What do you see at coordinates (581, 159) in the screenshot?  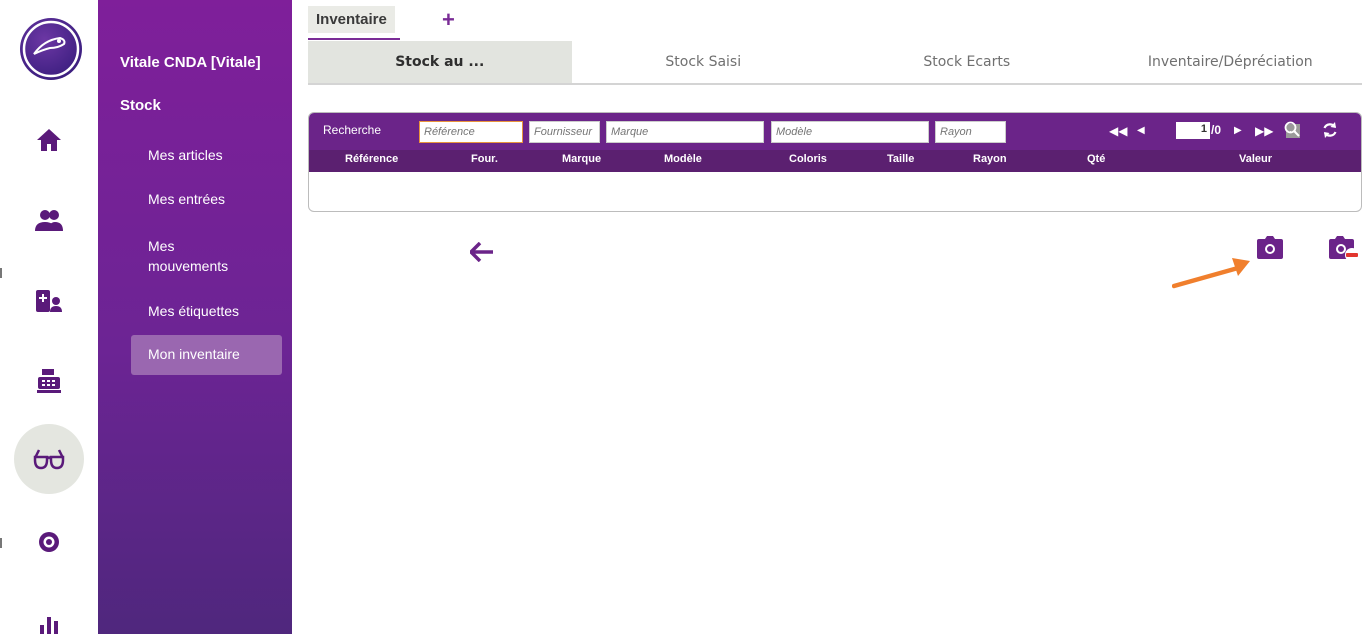 I see `col-marque: Marque` at bounding box center [581, 159].